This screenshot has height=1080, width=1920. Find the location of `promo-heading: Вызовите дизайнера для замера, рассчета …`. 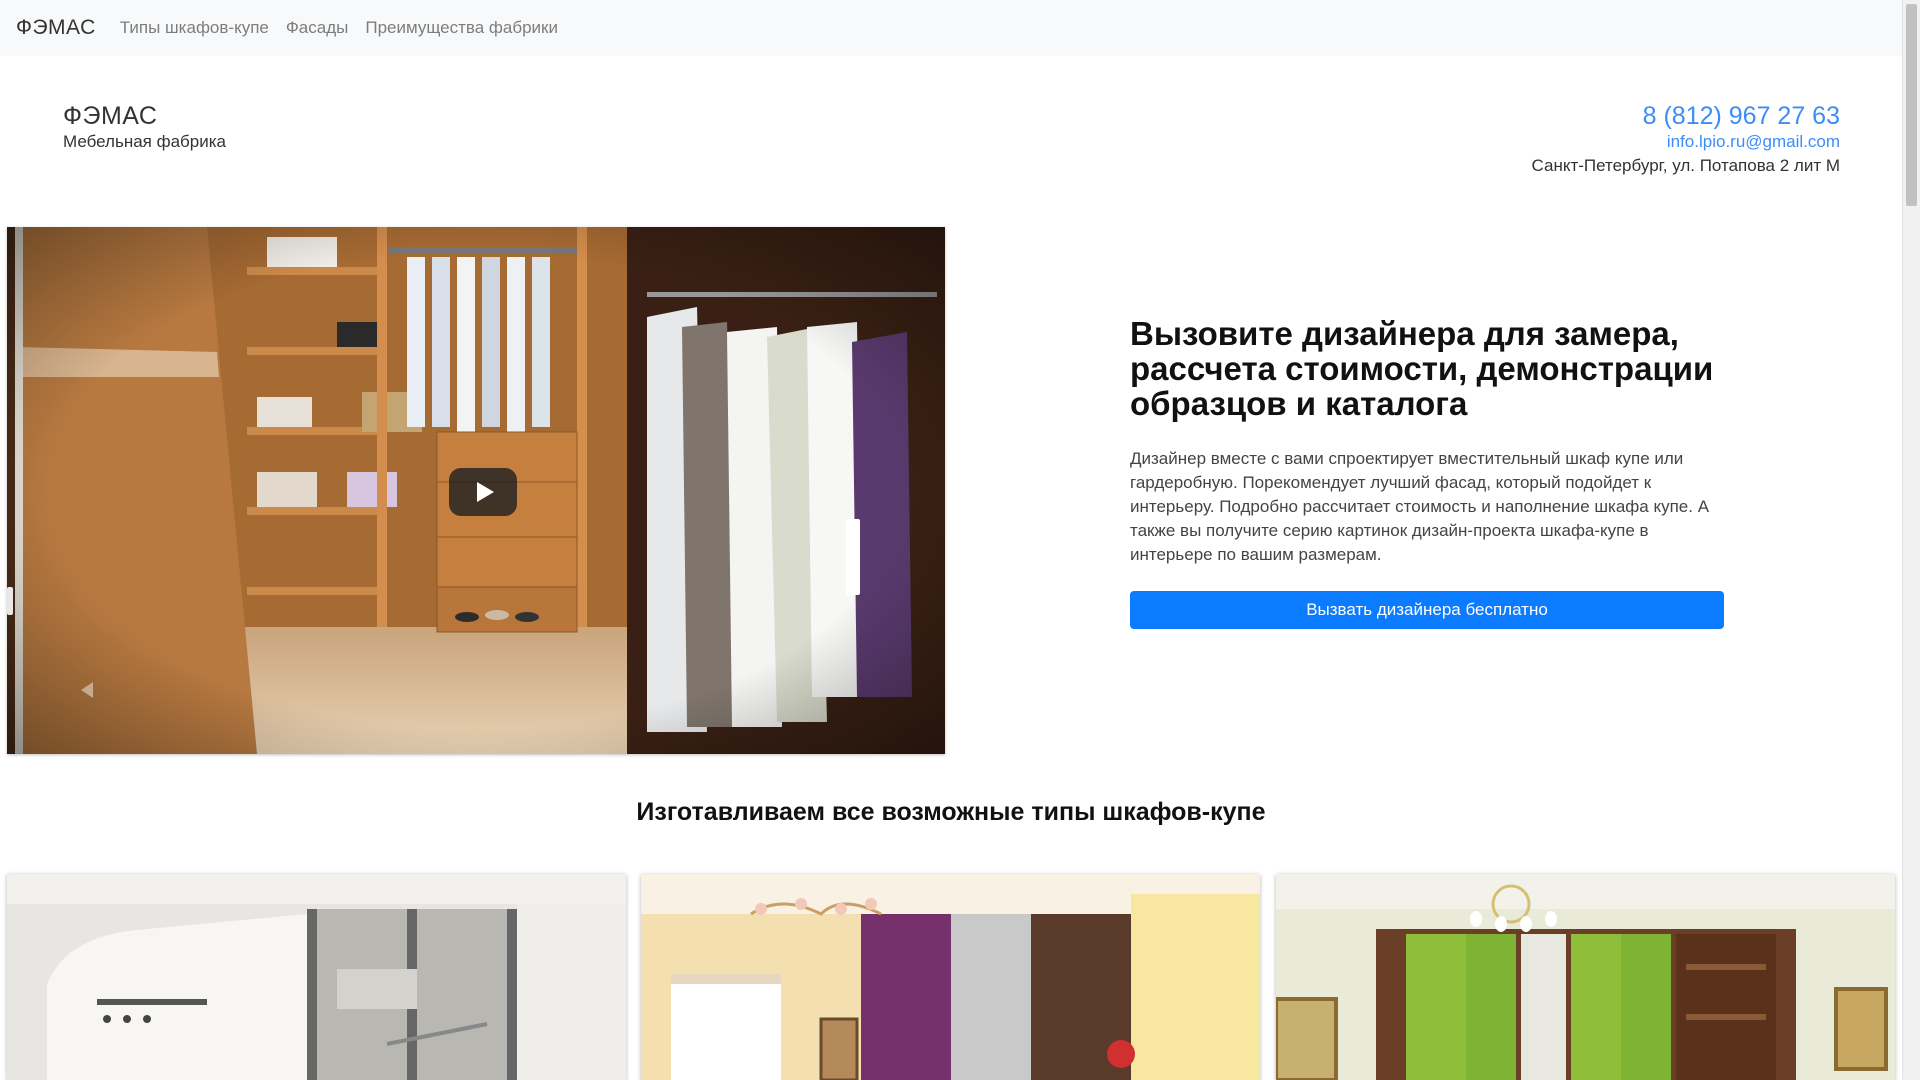

promo-heading: Вызовите дизайнера для замера, рассчета … is located at coordinates (1422, 368).